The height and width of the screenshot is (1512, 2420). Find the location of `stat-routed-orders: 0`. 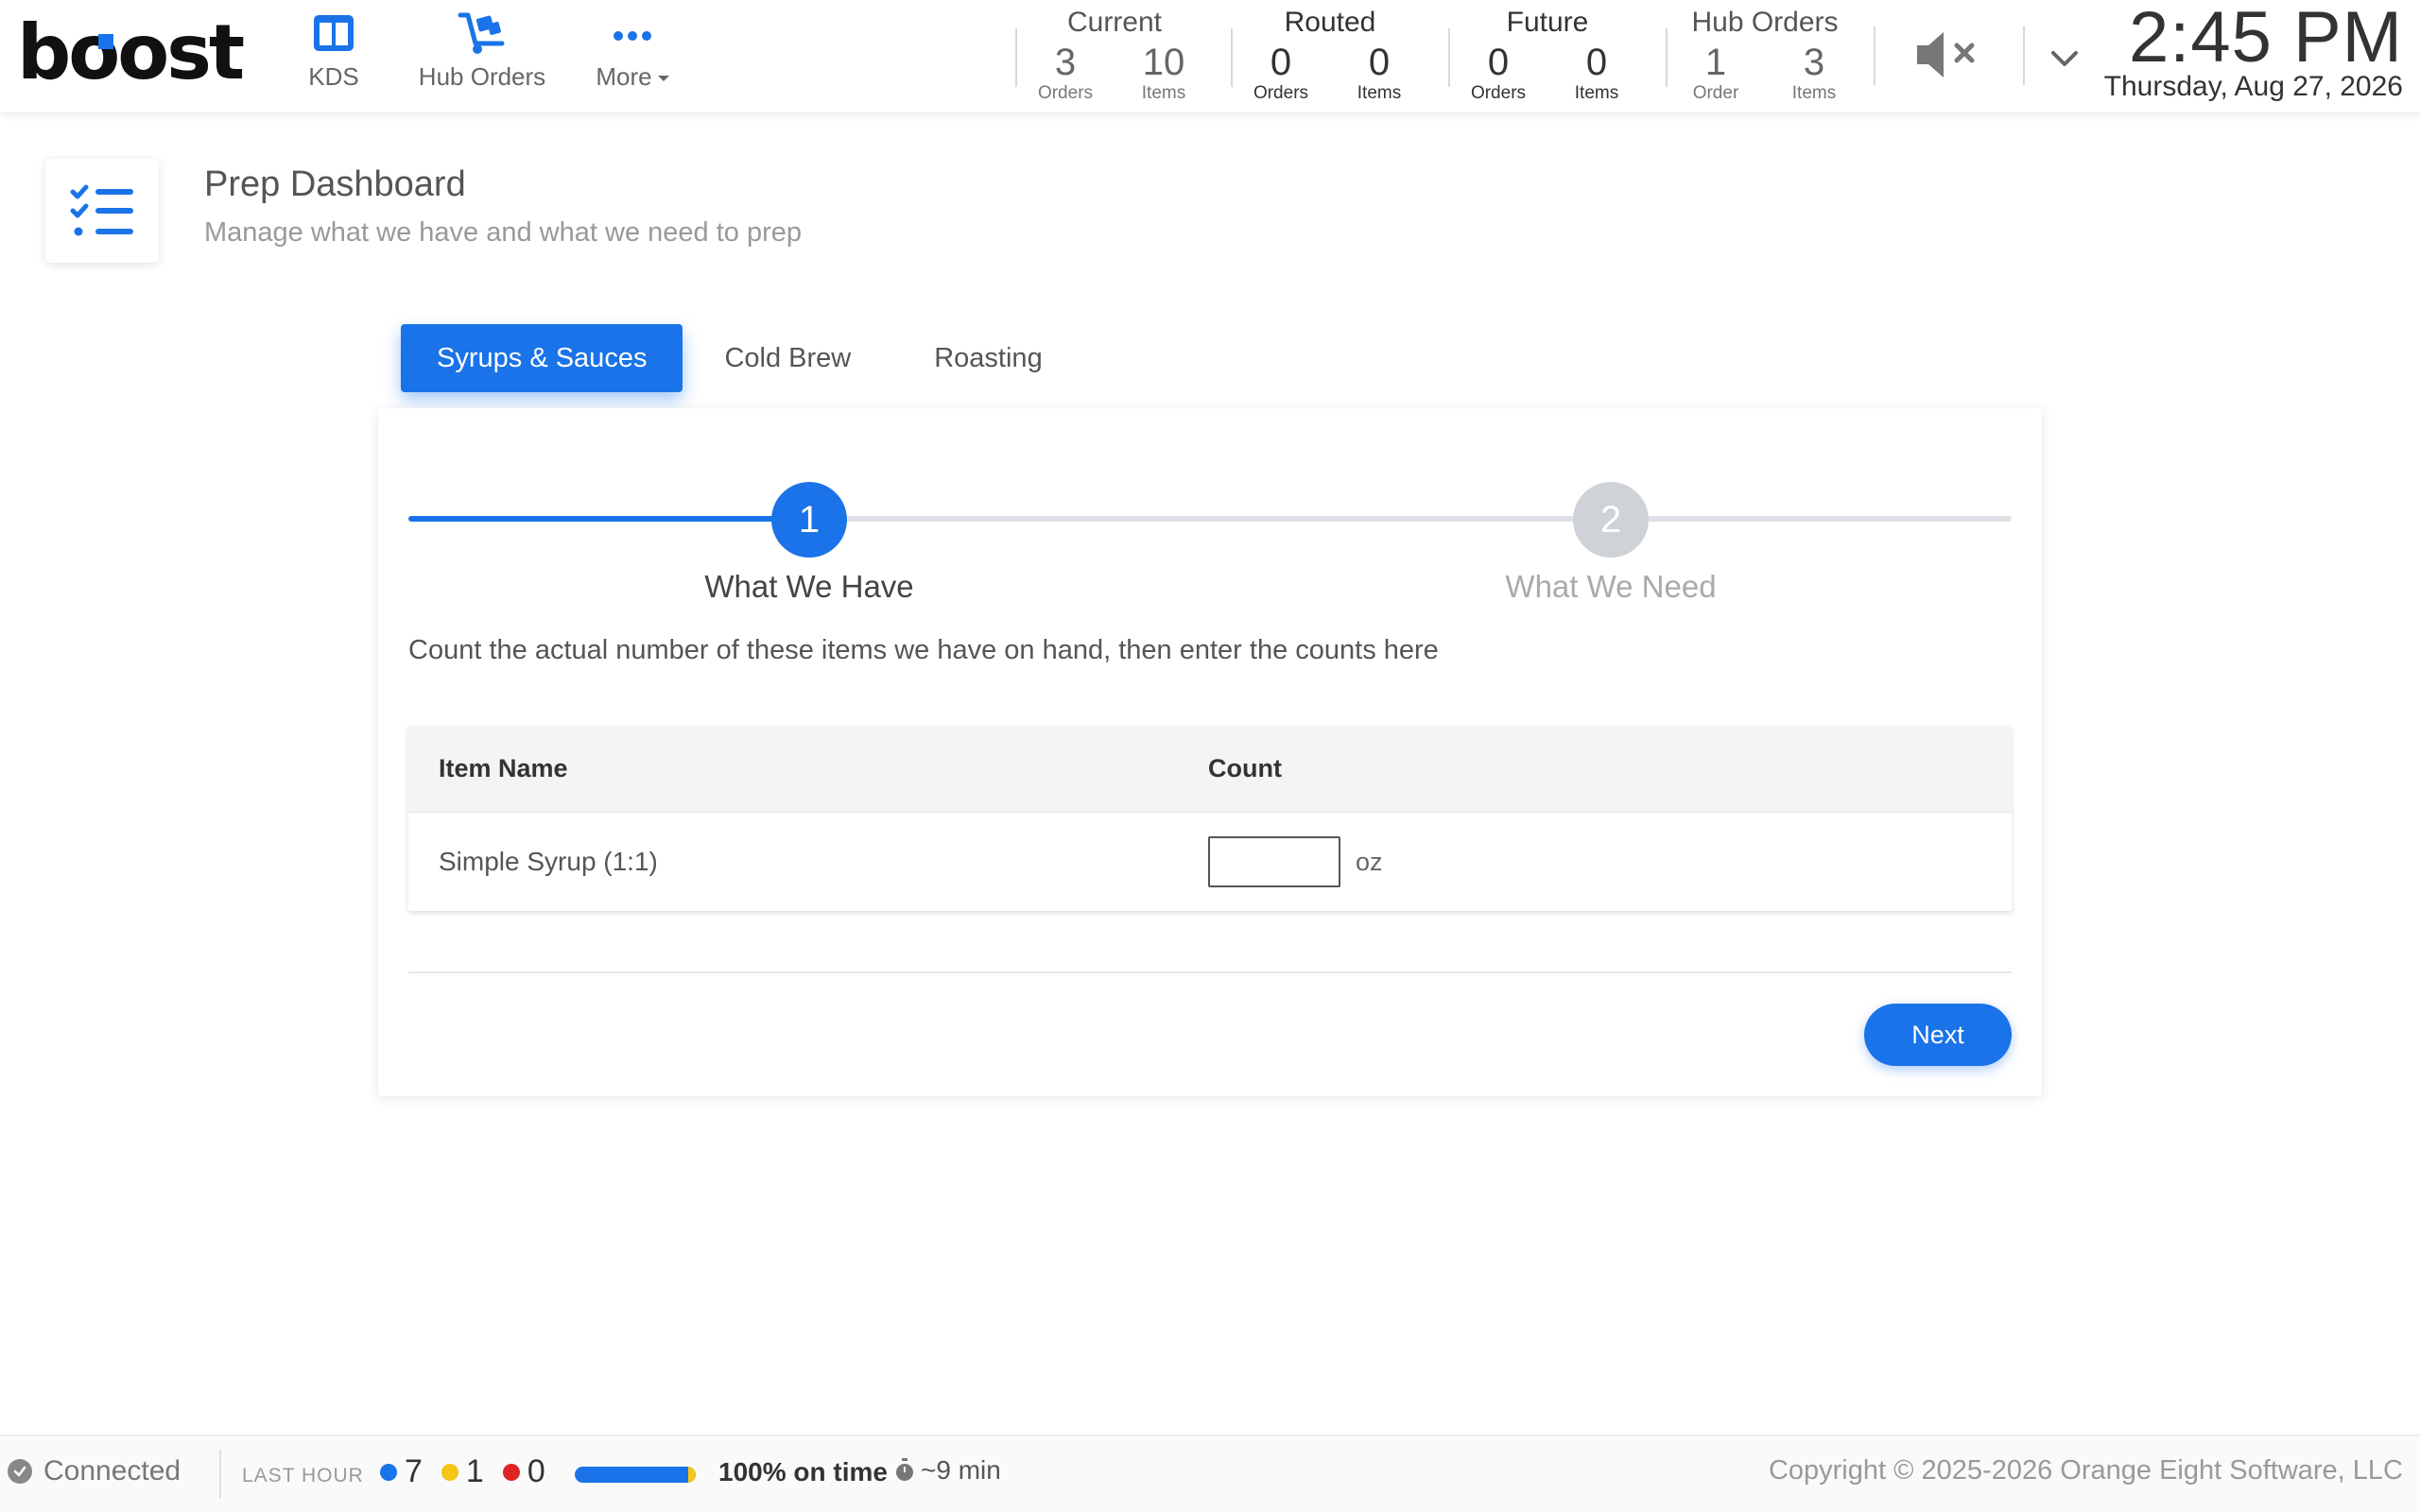

stat-routed-orders: 0 is located at coordinates (1281, 62).